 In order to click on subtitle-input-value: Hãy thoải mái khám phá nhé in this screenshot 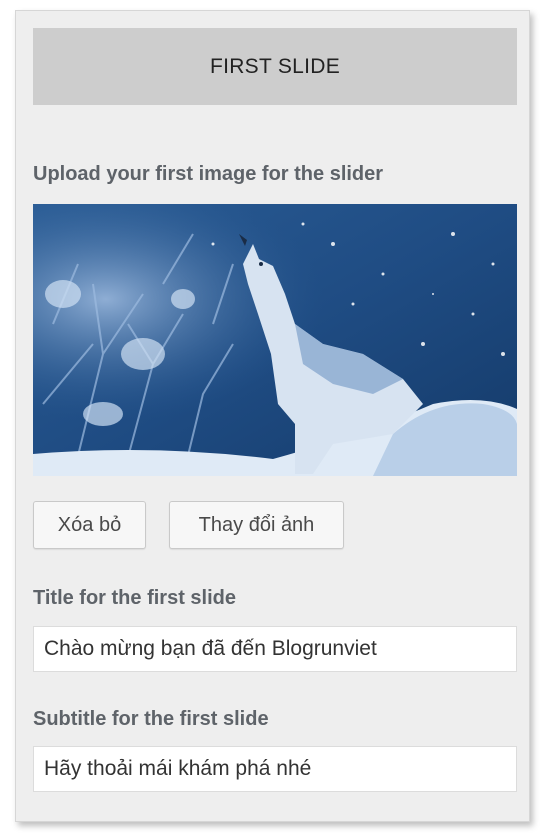, I will do `click(178, 768)`.